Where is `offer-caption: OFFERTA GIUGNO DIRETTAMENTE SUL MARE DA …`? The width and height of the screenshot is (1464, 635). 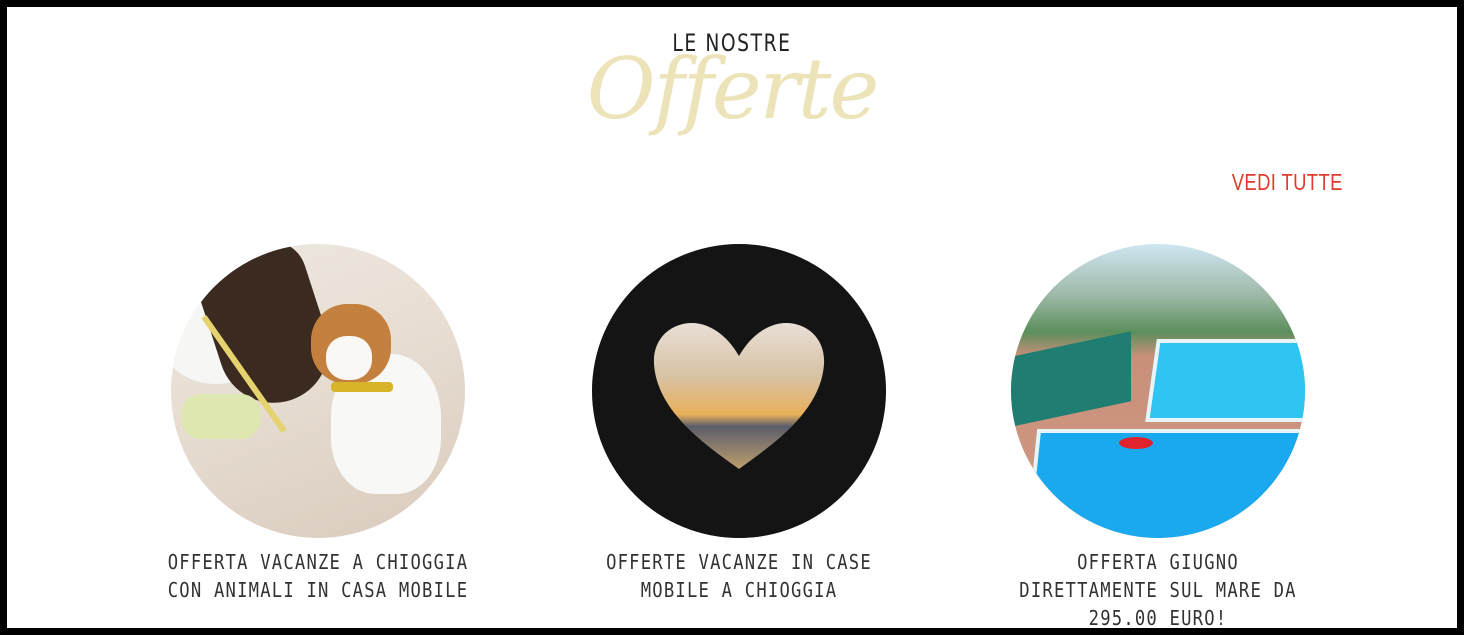
offer-caption: OFFERTA GIUGNO DIRETTAMENTE SUL MARE DA … is located at coordinates (1158, 588).